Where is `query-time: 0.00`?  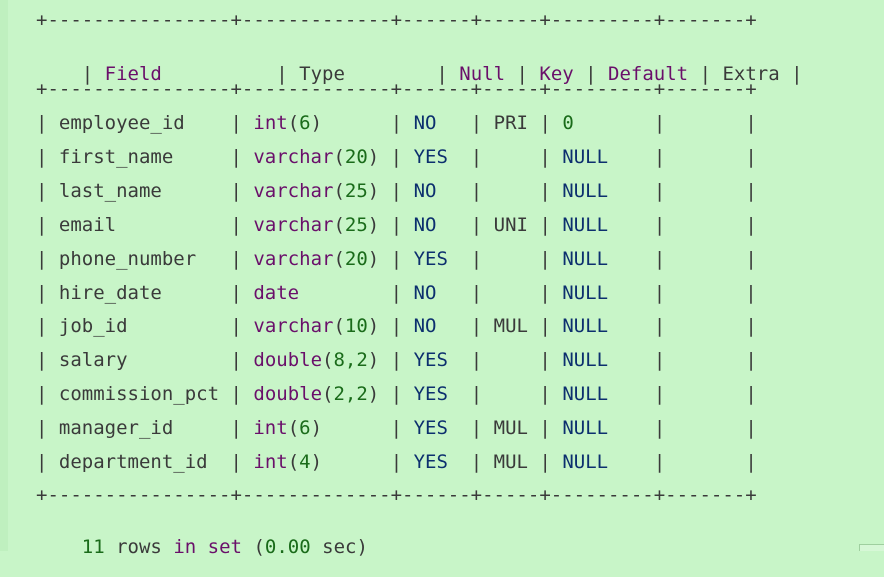 query-time: 0.00 is located at coordinates (287, 547).